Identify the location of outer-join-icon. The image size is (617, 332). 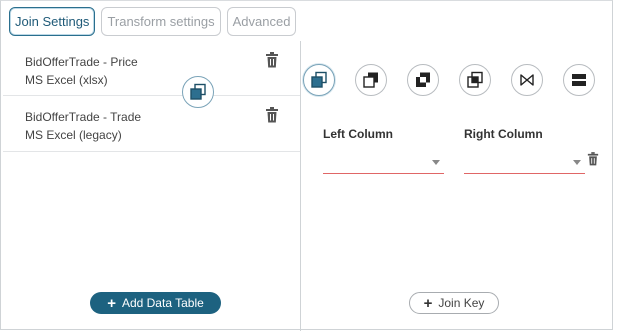
(475, 80).